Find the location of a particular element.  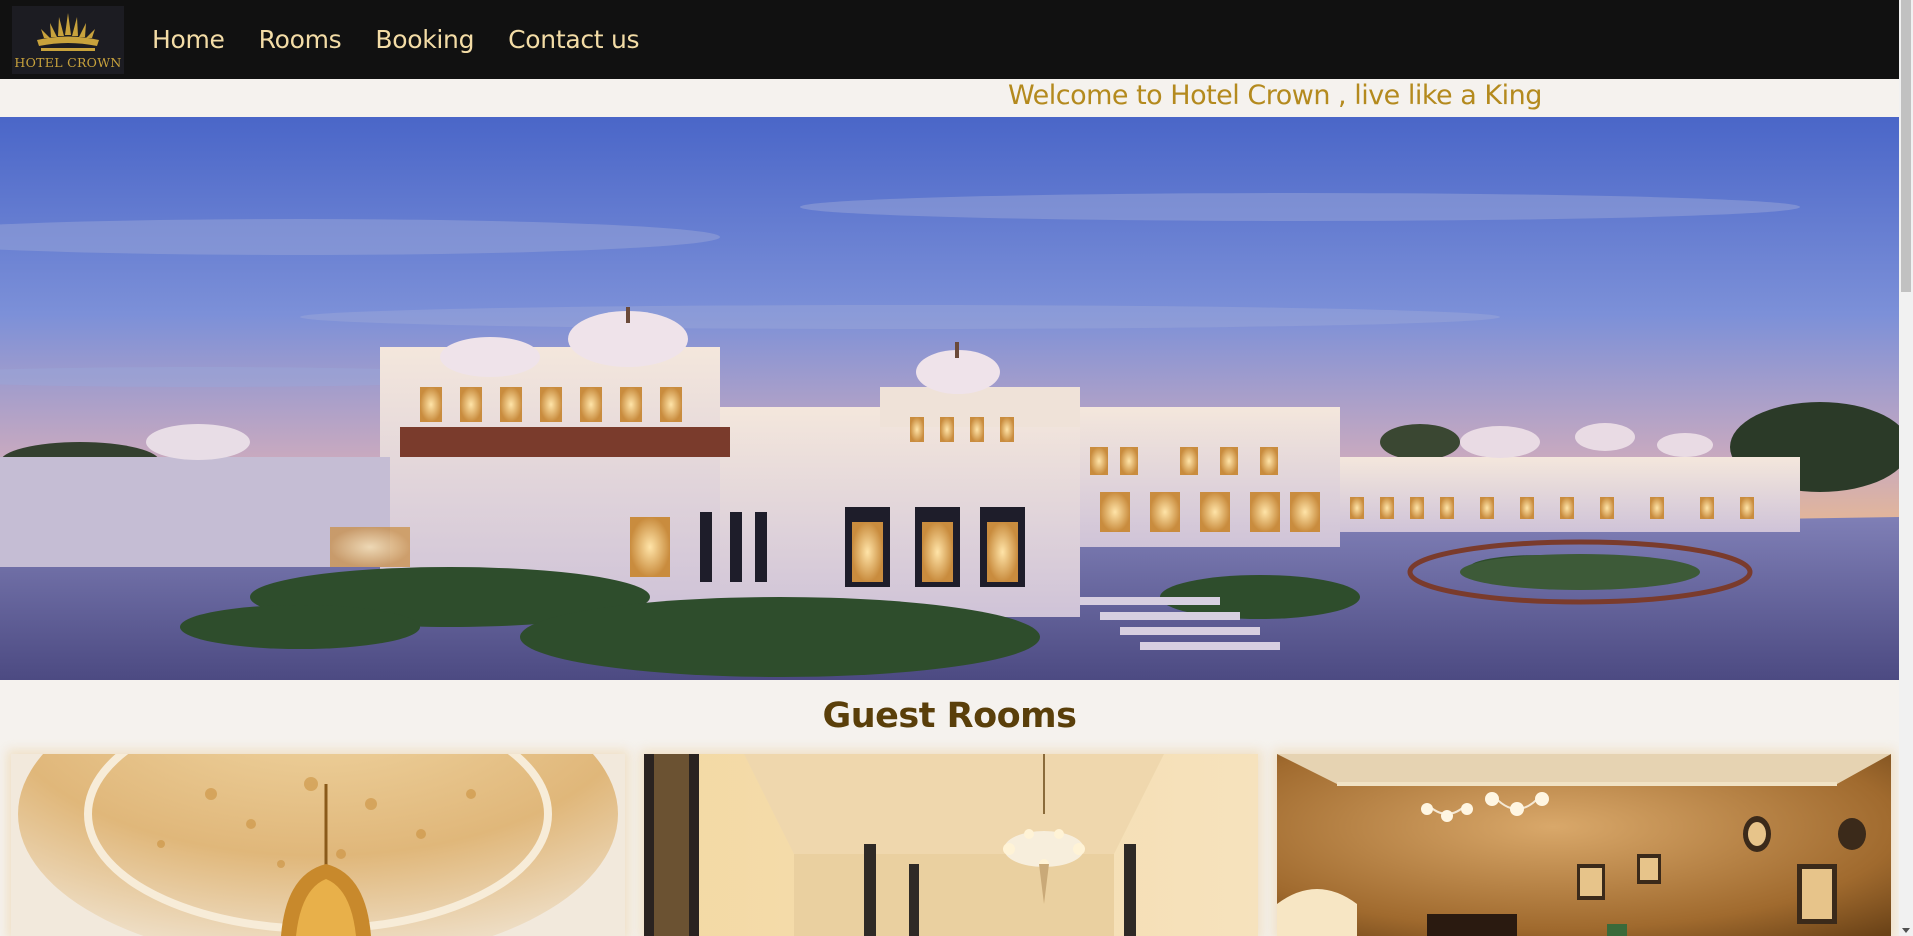

nav-home: Home is located at coordinates (188, 39).